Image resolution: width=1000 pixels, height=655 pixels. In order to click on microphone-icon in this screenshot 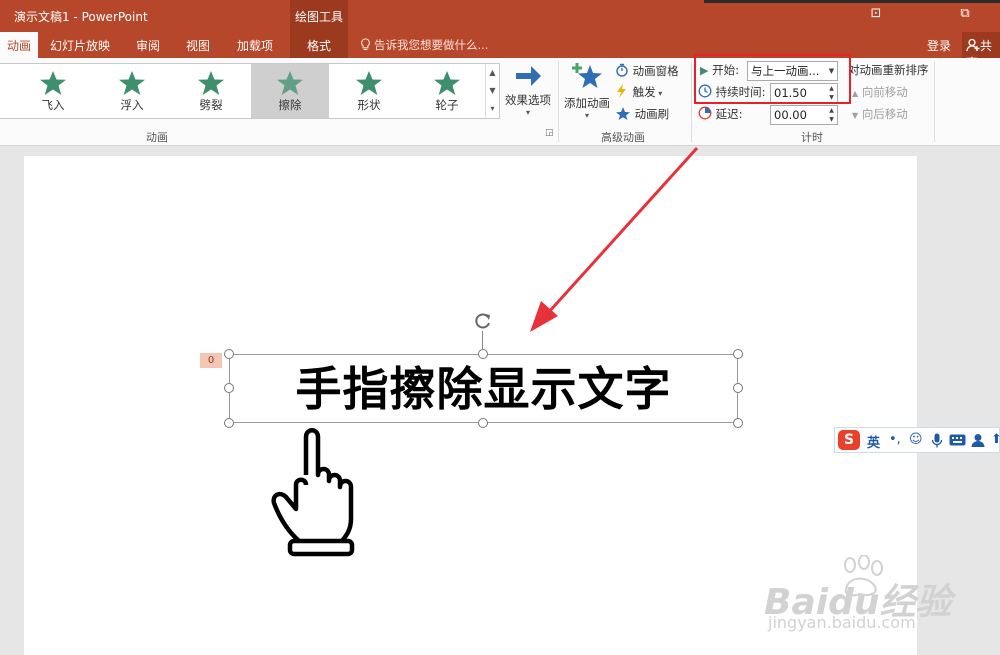, I will do `click(937, 440)`.